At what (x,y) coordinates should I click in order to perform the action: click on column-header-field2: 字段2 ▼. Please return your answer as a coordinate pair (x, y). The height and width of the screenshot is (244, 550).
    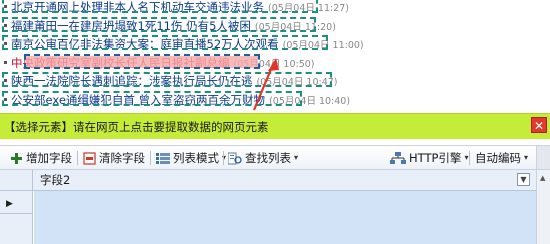
    Looking at the image, I should click on (284, 180).